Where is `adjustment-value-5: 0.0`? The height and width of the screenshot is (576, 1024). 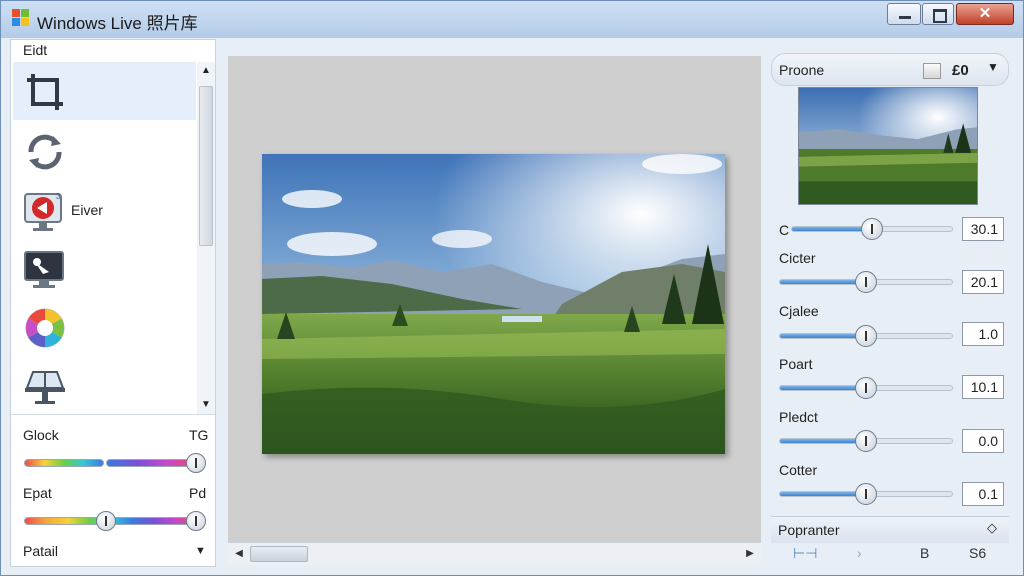 adjustment-value-5: 0.0 is located at coordinates (983, 441).